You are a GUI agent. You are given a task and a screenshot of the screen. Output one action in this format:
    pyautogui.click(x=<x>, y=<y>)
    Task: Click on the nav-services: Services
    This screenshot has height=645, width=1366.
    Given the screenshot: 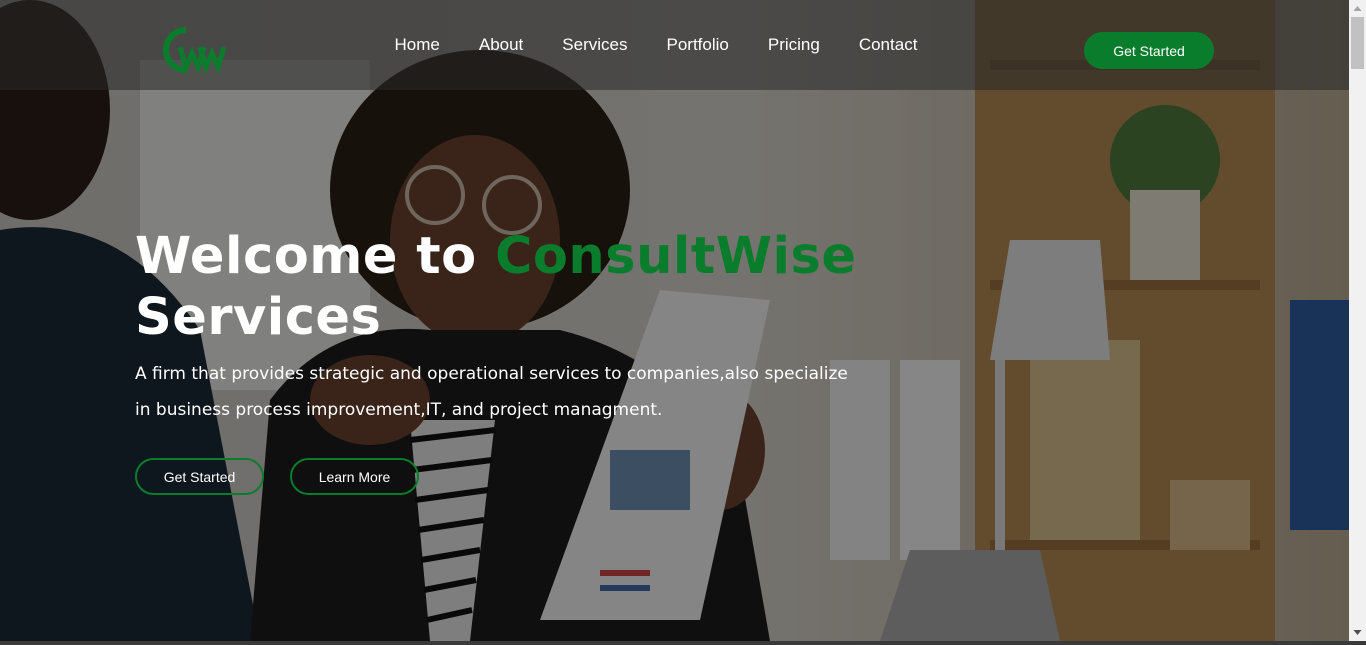 What is the action you would take?
    pyautogui.click(x=594, y=45)
    